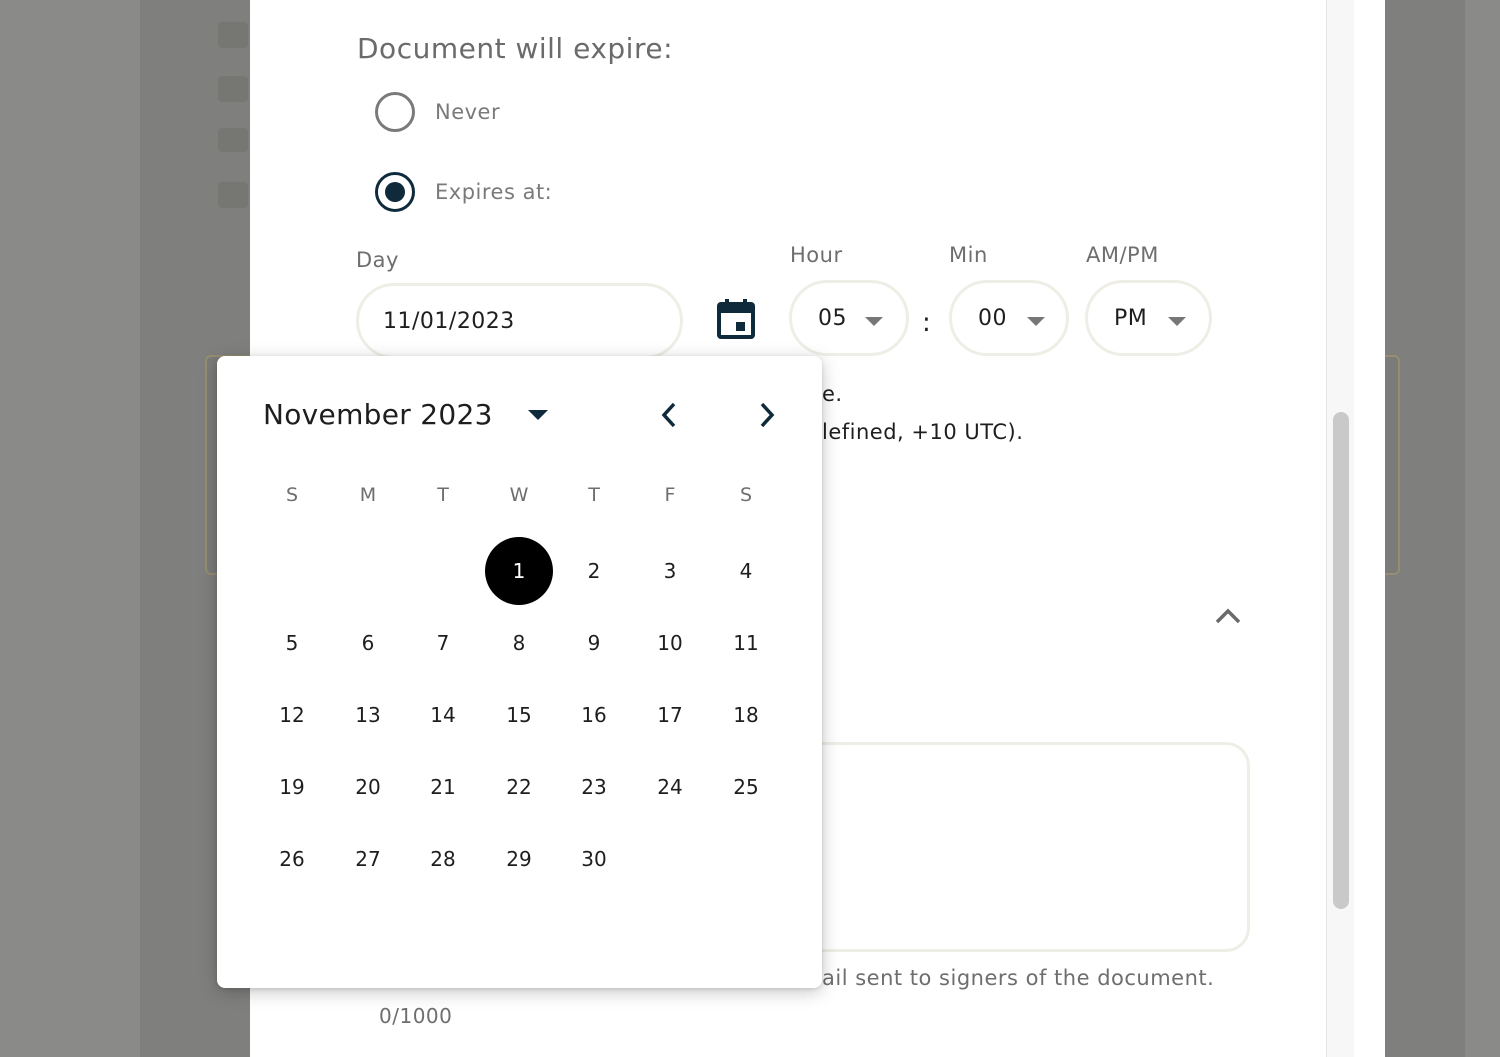 This screenshot has height=1057, width=1500. I want to click on calendar-day: 12, so click(292, 715).